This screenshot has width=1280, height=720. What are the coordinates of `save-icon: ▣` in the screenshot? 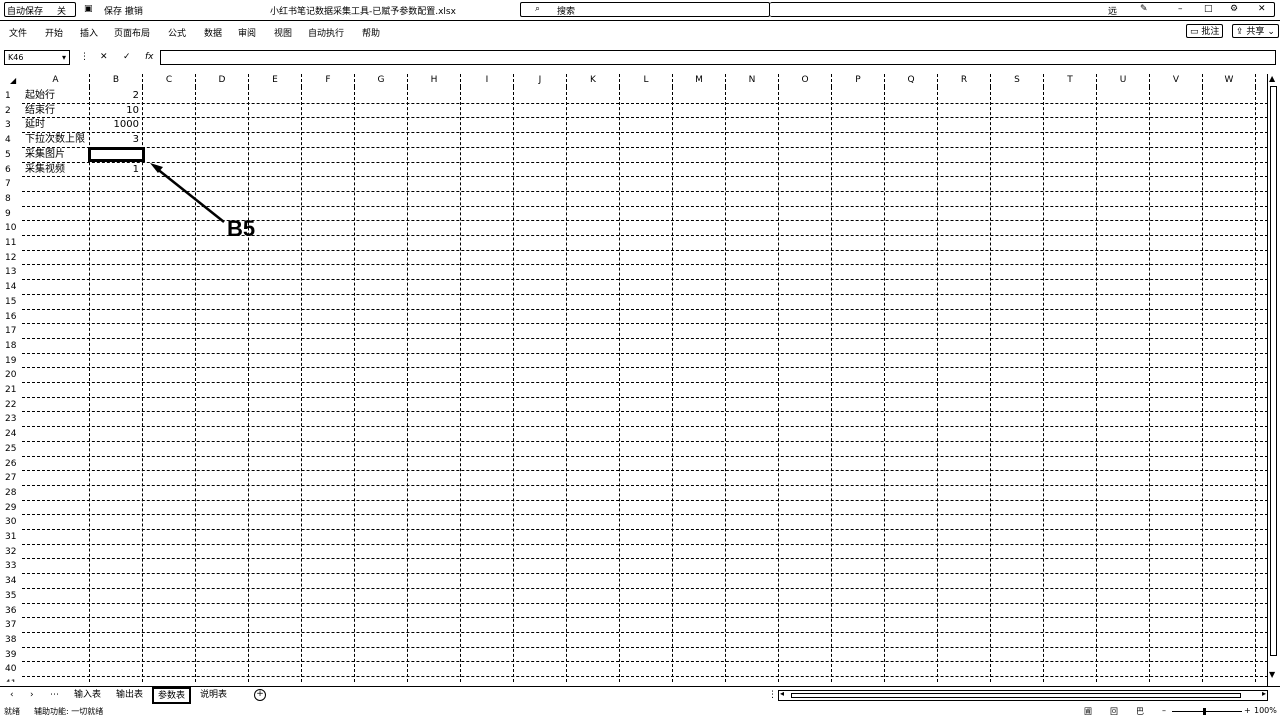 It's located at (88, 9).